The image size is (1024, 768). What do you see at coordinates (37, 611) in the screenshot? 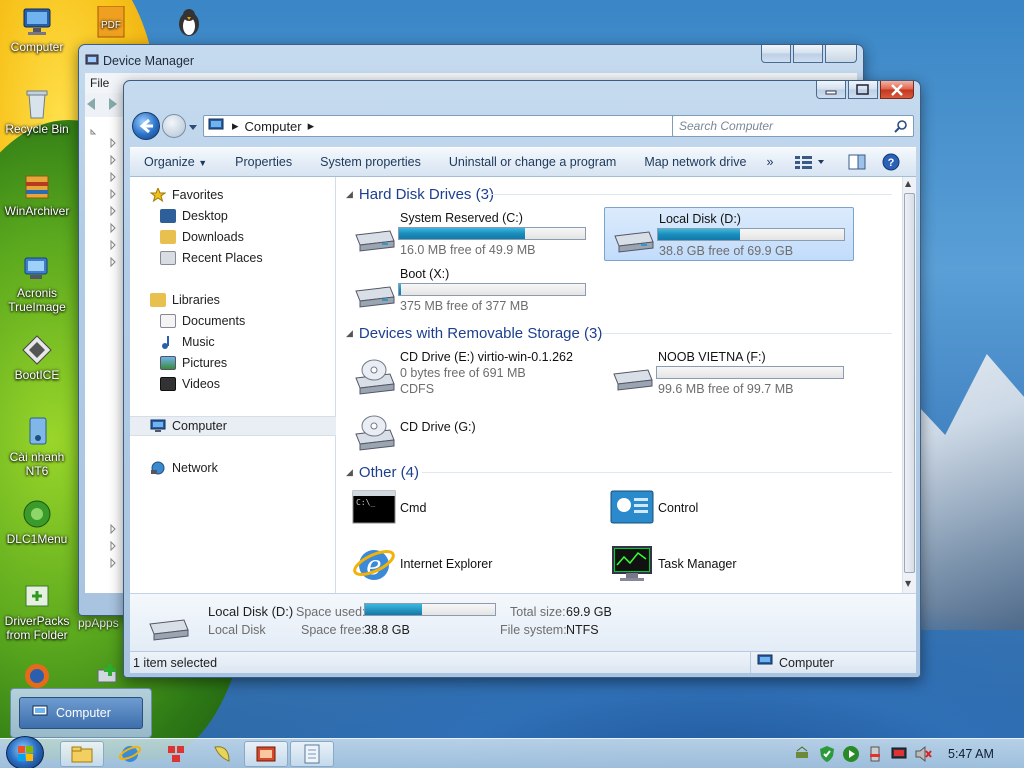
I see `desktop-icon-driverpacks: DriverPacks from Folder` at bounding box center [37, 611].